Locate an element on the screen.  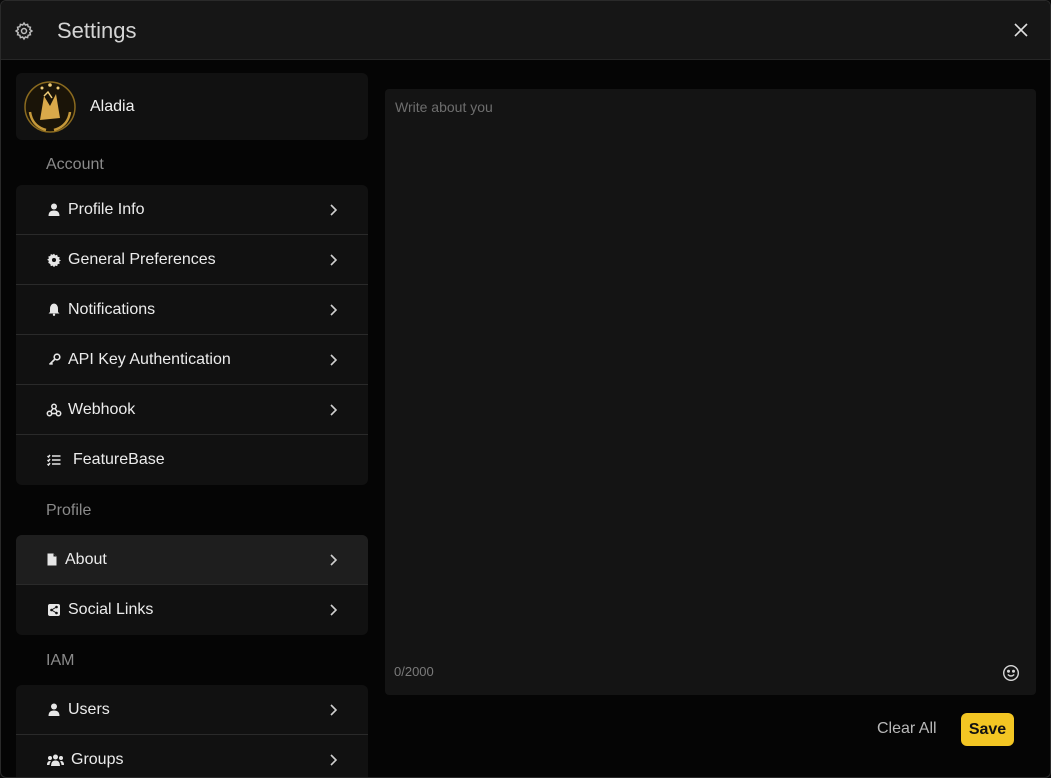
close-button is located at coordinates (1021, 30).